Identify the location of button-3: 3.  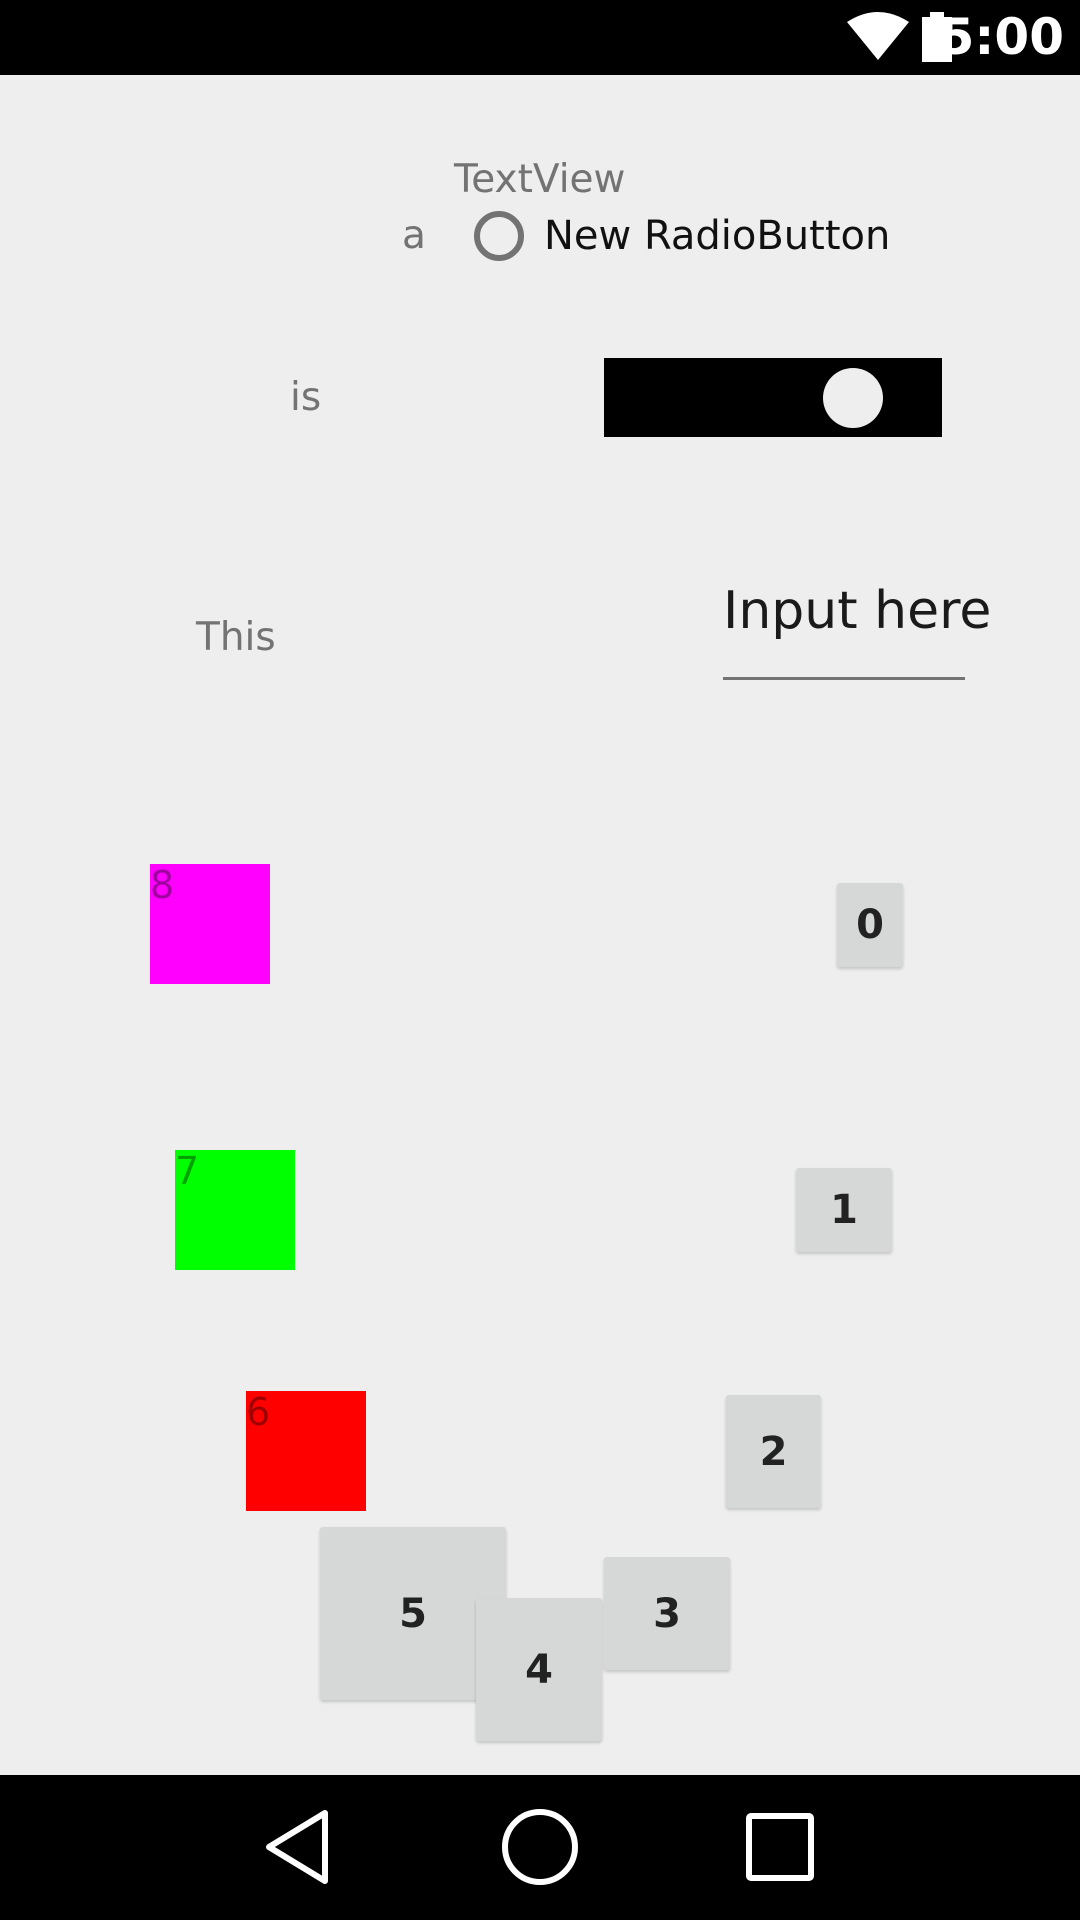
(667, 1613).